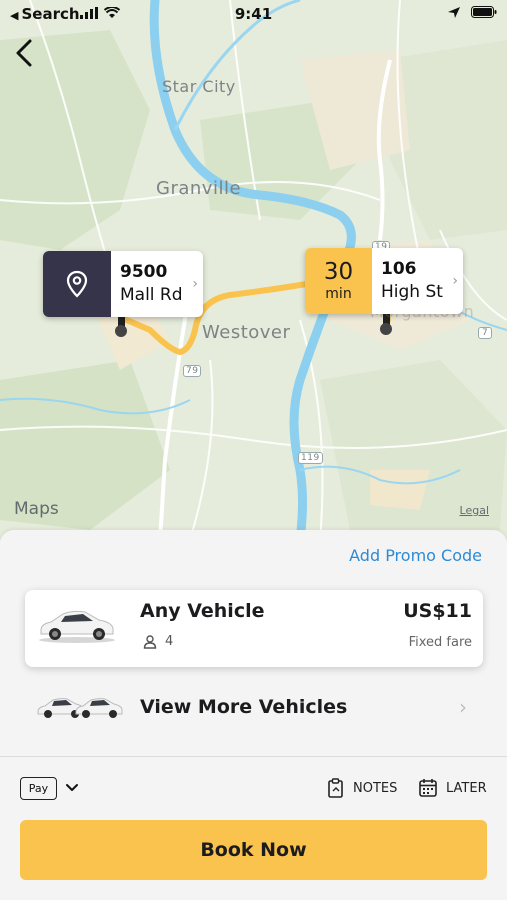 The image size is (507, 900). I want to click on notes-button: NOTES, so click(362, 788).